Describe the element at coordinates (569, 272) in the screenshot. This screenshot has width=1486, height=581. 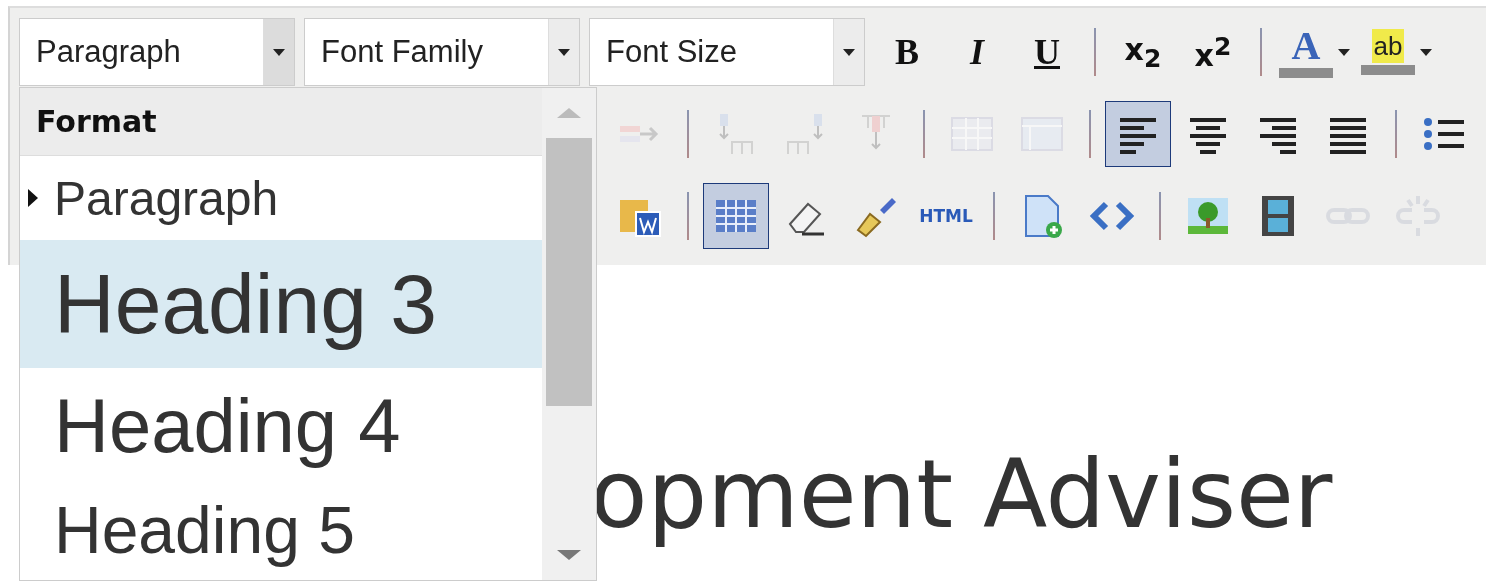
I see `scroll-thumb` at that location.